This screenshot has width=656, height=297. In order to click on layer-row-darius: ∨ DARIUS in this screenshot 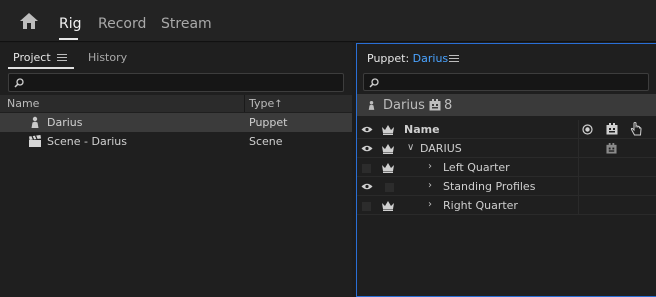, I will do `click(506, 148)`.